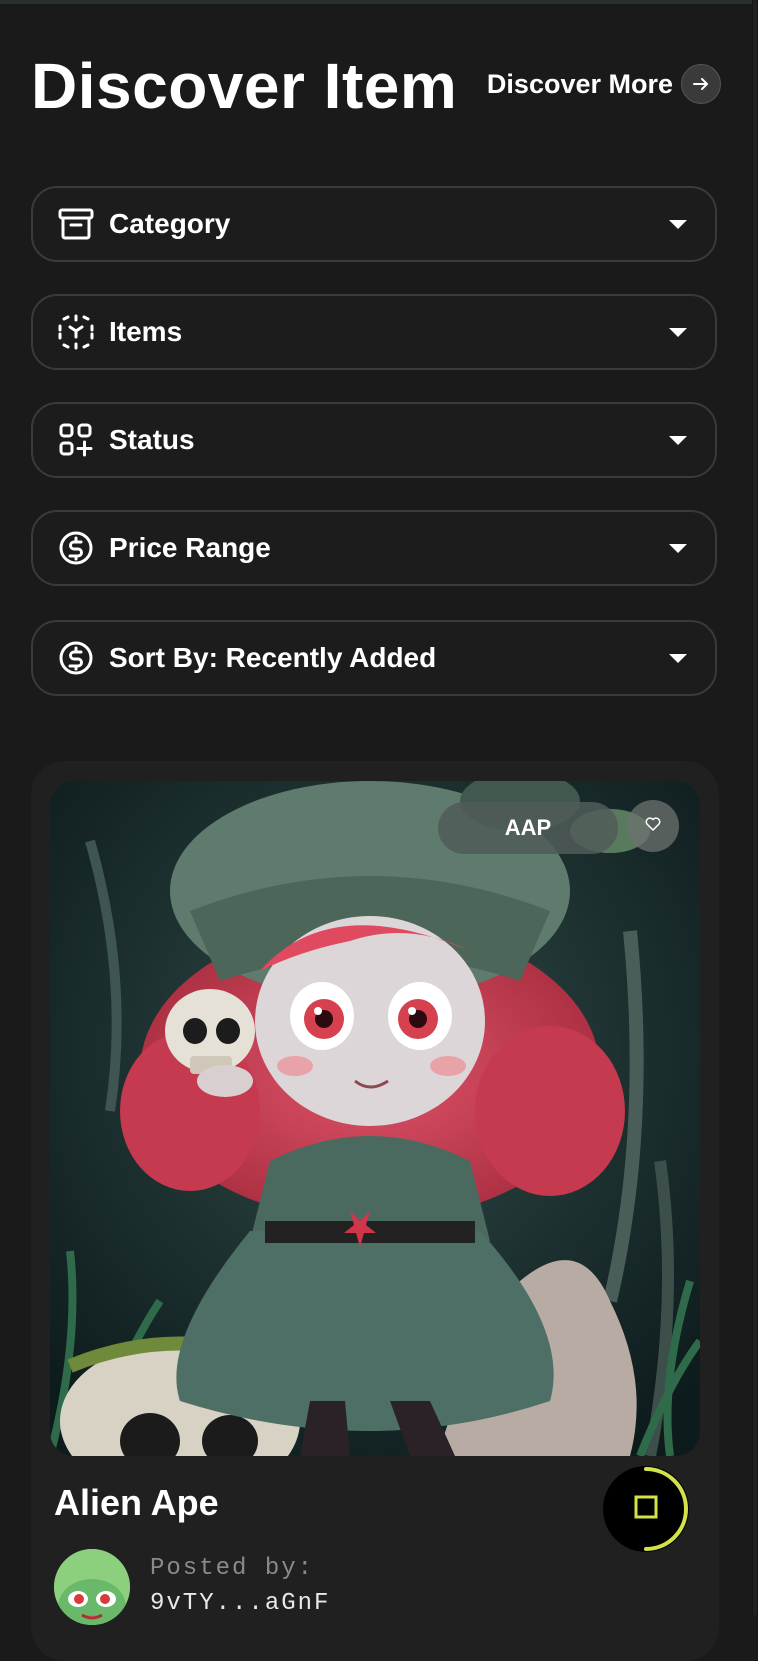 This screenshot has width=758, height=1661. Describe the element at coordinates (379, 2) in the screenshot. I see `top-border` at that location.